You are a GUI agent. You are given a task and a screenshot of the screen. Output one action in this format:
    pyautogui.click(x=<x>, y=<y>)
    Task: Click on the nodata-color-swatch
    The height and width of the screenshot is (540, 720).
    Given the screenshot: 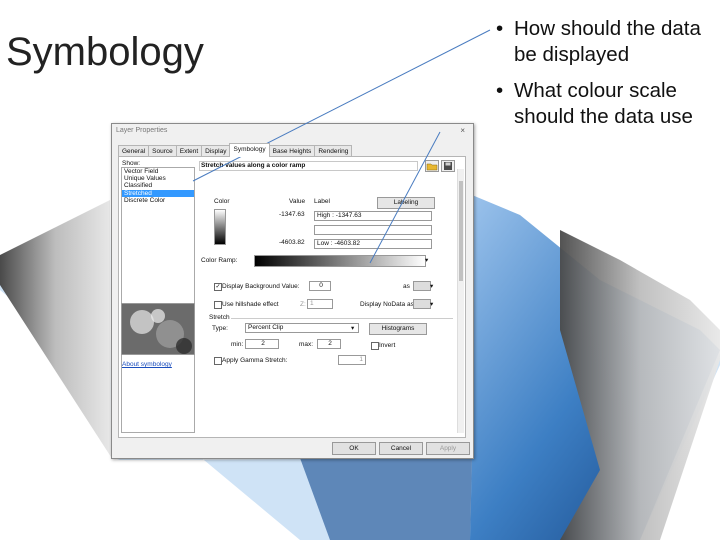 What is the action you would take?
    pyautogui.click(x=422, y=304)
    